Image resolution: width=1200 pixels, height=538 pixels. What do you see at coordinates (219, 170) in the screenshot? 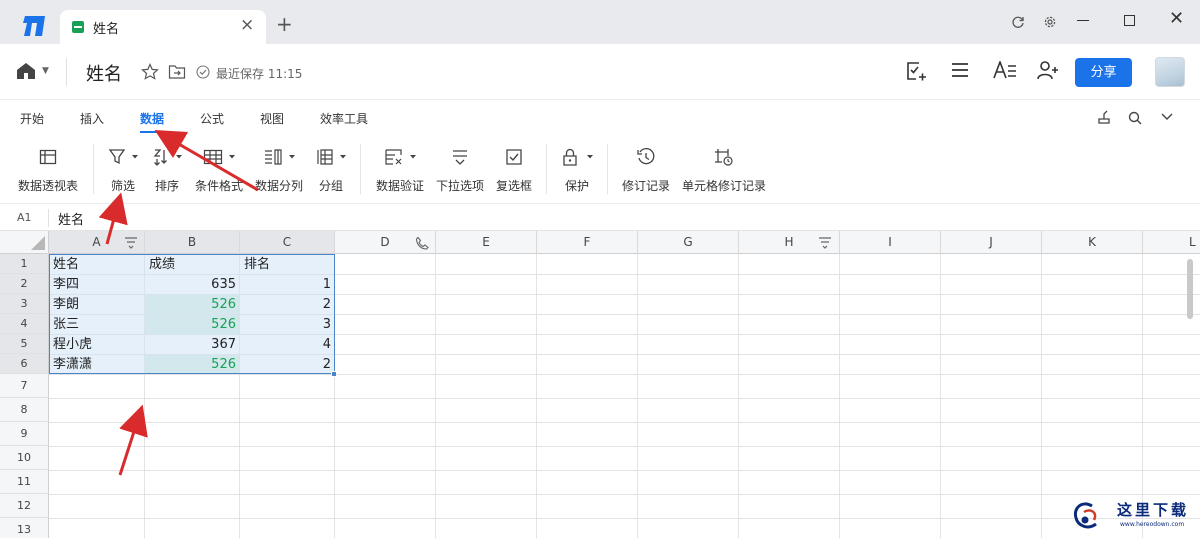
I see `conditional-format-button: 条件格式` at bounding box center [219, 170].